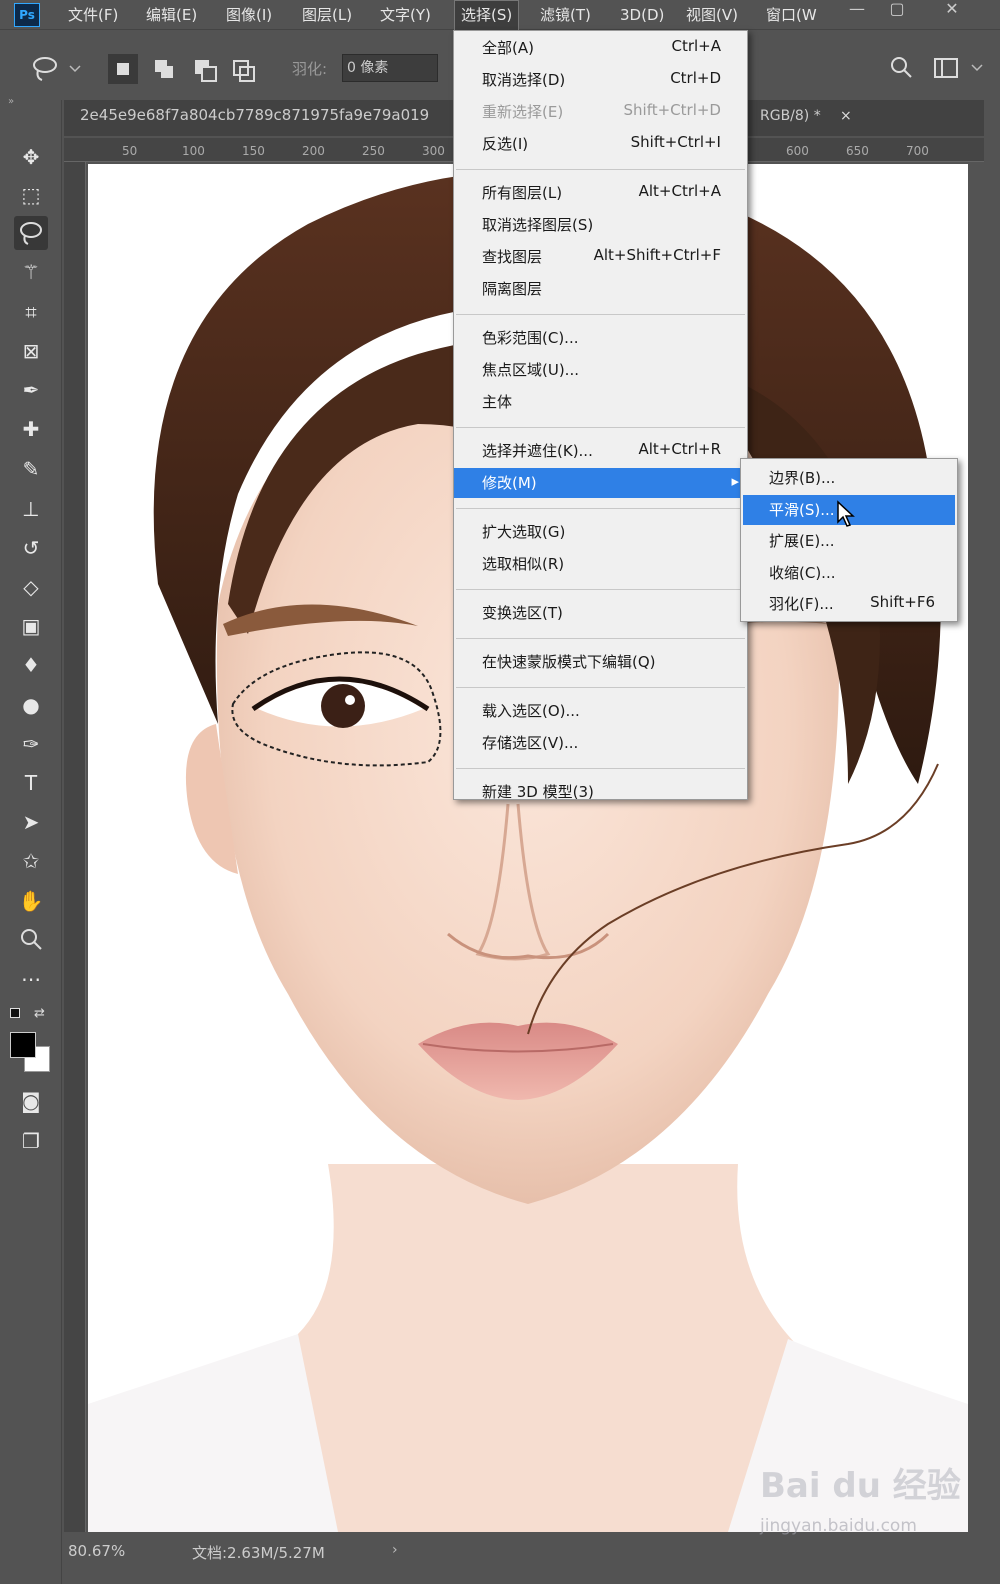  Describe the element at coordinates (96, 1551) in the screenshot. I see `zoom-level: 80.67%` at that location.